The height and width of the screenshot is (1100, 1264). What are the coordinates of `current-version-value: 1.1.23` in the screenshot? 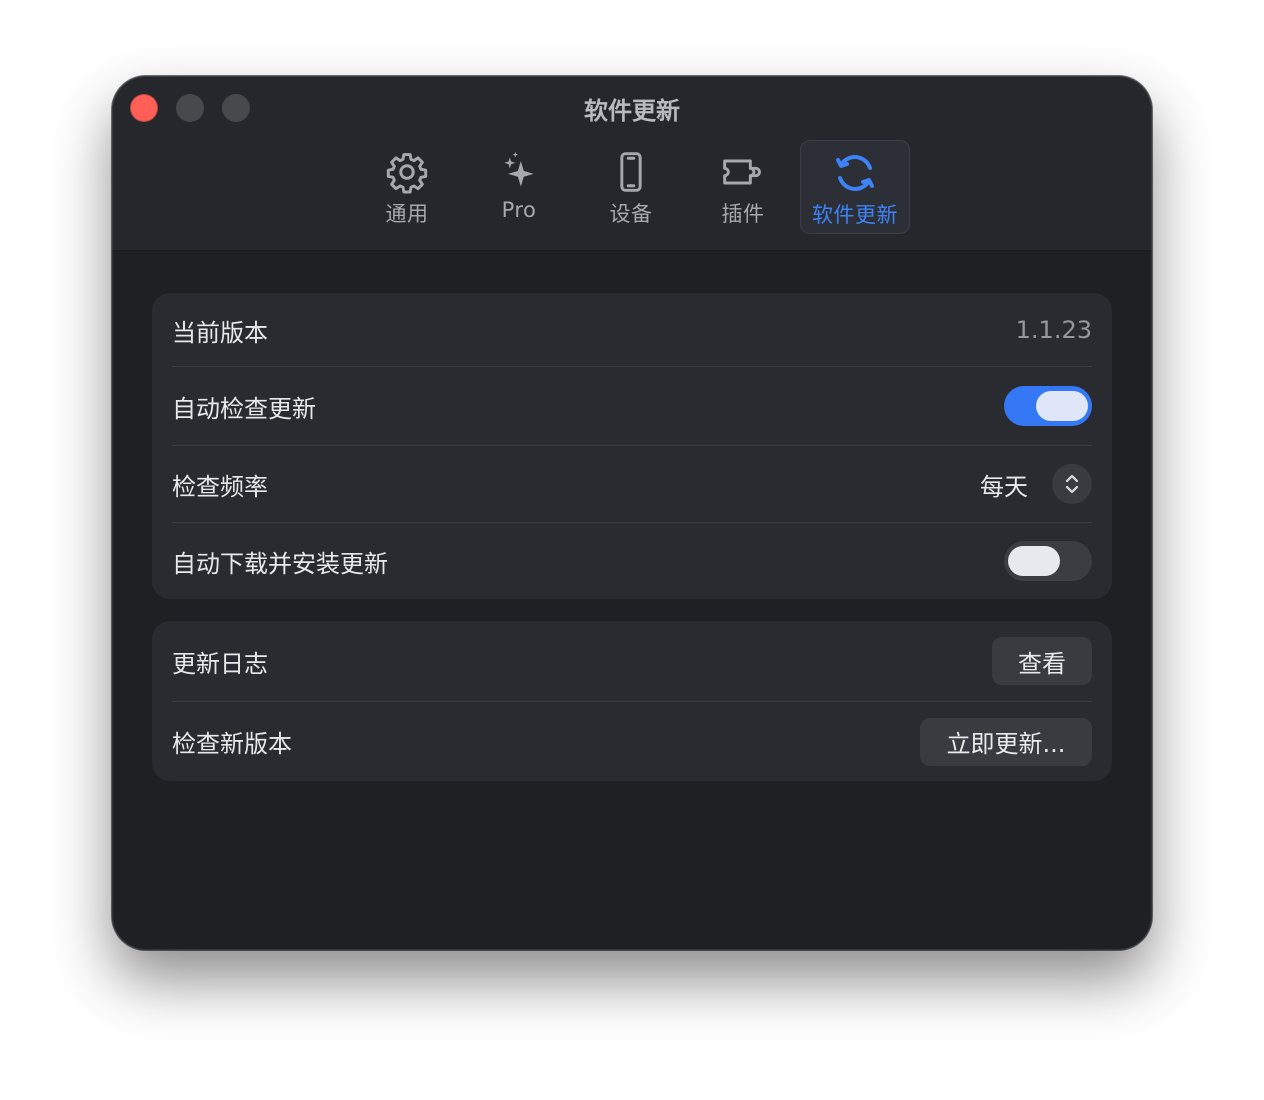 It's located at (1053, 330).